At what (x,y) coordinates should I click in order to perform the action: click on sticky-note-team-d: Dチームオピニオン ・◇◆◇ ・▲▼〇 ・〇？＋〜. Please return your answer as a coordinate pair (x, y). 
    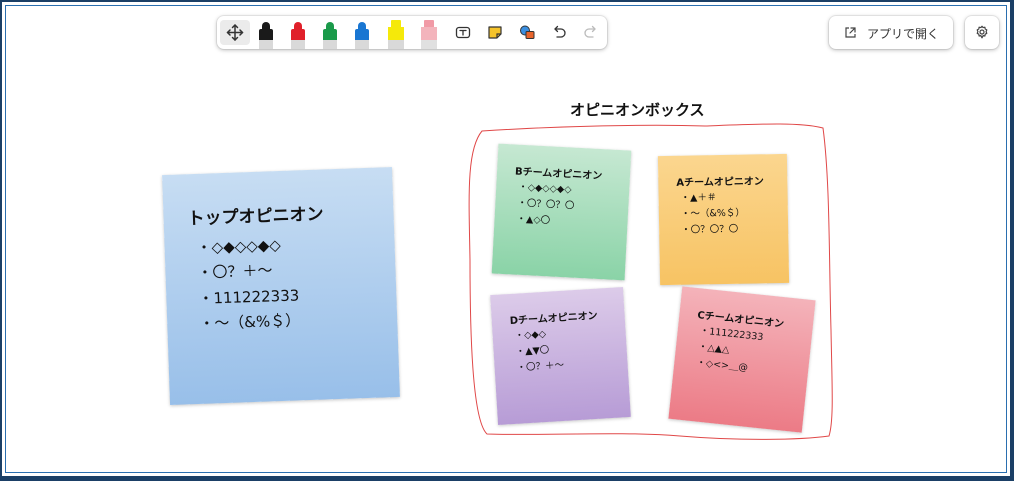
    Looking at the image, I should click on (560, 356).